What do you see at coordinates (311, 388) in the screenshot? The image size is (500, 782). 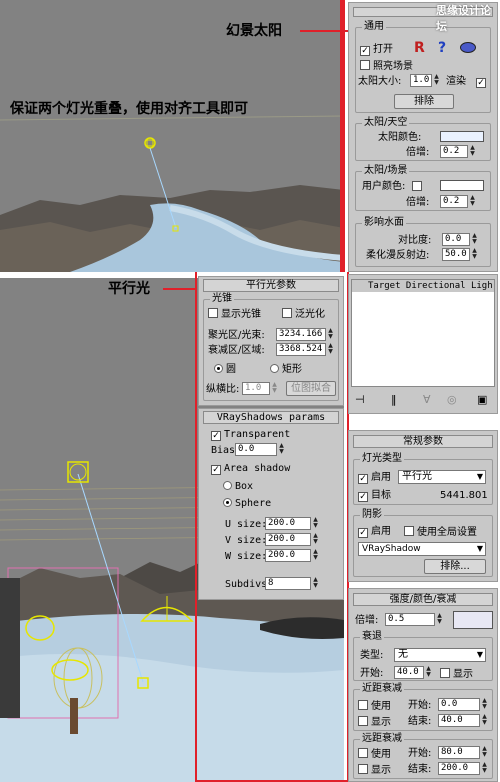 I see `bitmap-fit-button: 位图拟合` at bounding box center [311, 388].